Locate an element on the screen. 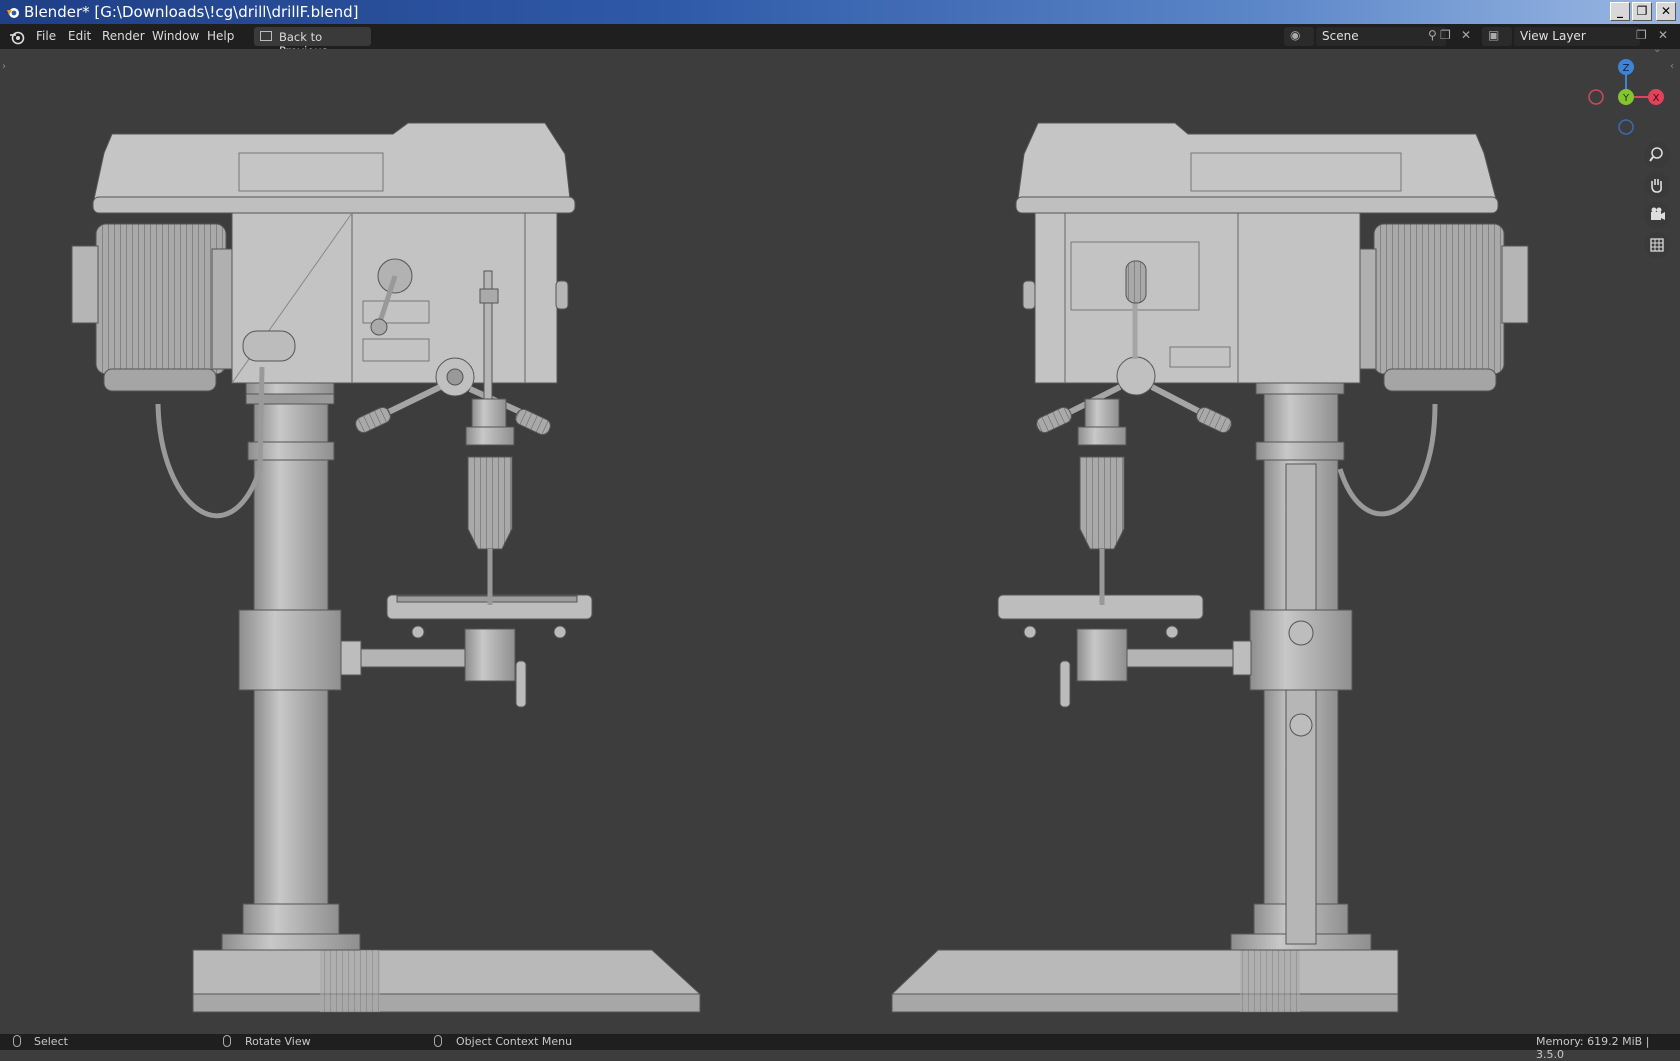 Image resolution: width=1680 pixels, height=1061 pixels. camera-view-button is located at coordinates (1657, 215).